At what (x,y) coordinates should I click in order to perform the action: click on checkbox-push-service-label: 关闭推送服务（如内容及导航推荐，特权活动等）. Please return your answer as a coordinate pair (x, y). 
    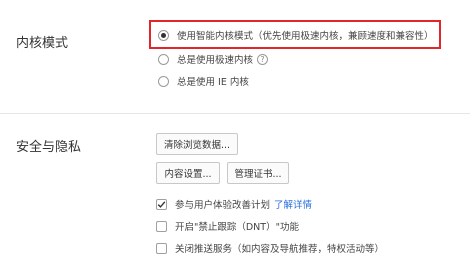
    Looking at the image, I should click on (280, 249).